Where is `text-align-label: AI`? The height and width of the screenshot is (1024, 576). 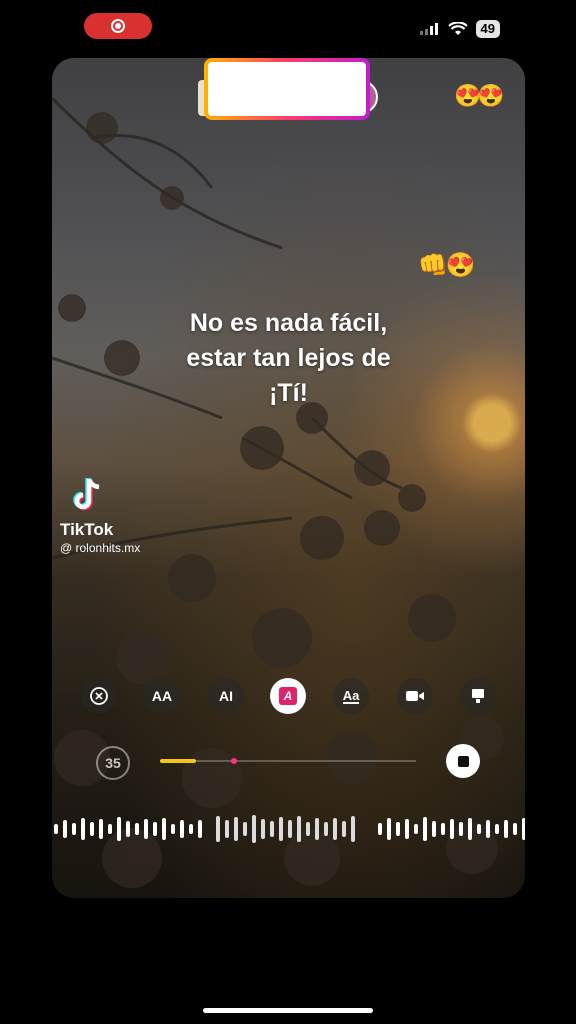 text-align-label: AI is located at coordinates (226, 696).